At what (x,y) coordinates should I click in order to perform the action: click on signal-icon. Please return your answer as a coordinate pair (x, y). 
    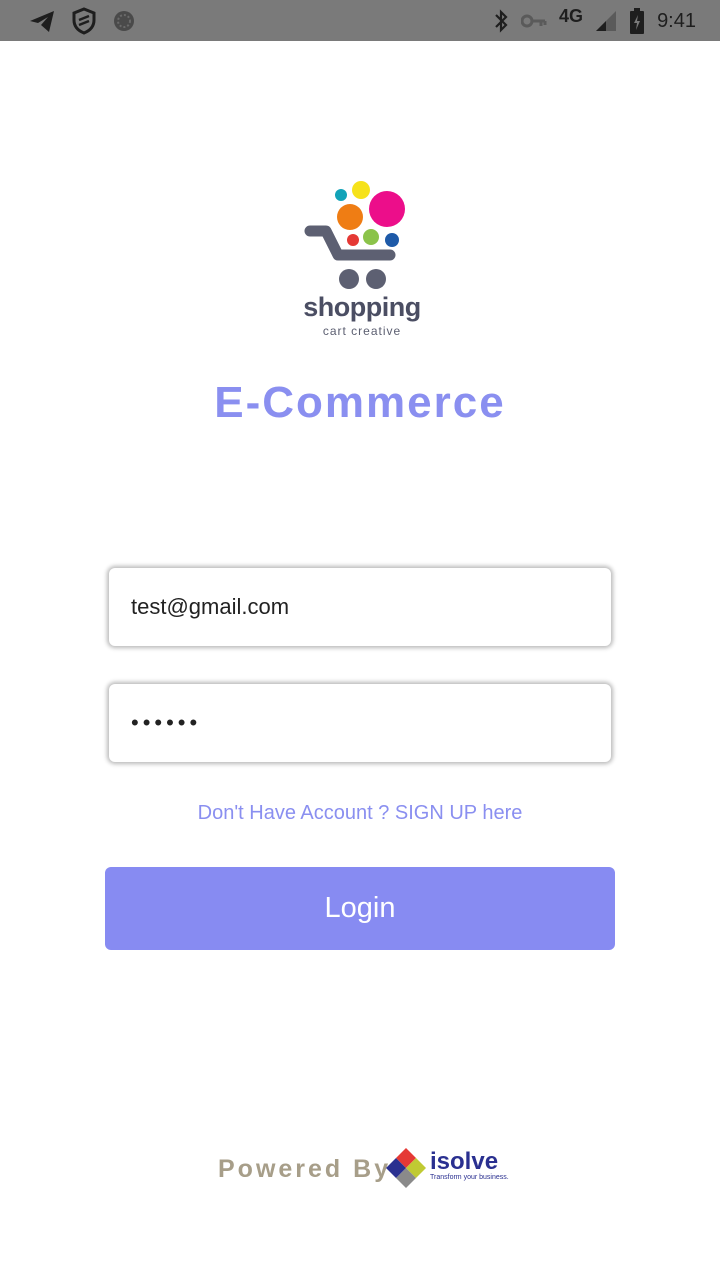
    Looking at the image, I should click on (606, 21).